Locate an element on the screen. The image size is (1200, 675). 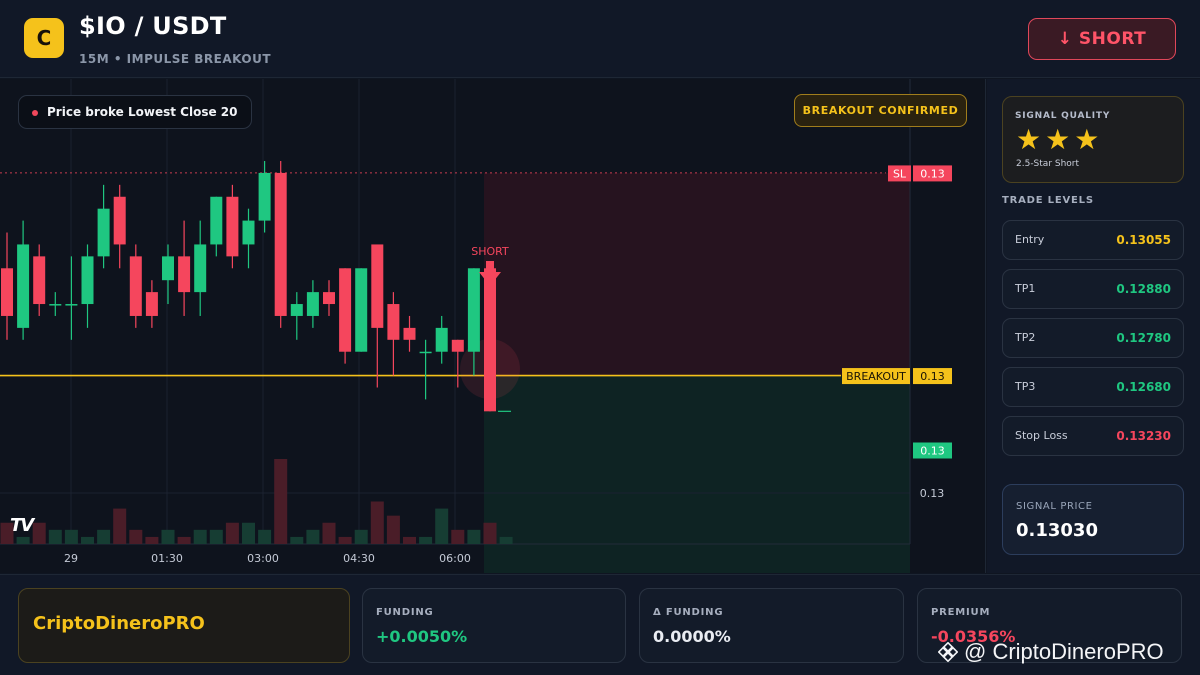
trade-level-value: 0.13230 is located at coordinates (1143, 436).